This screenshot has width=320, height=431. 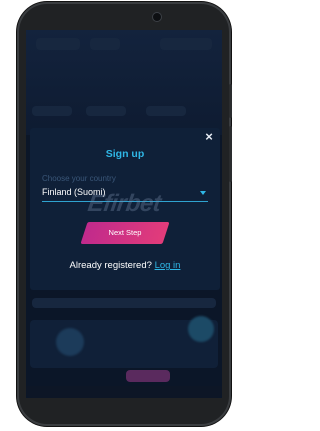 I want to click on already-registered-text: Already registered?, so click(x=110, y=265).